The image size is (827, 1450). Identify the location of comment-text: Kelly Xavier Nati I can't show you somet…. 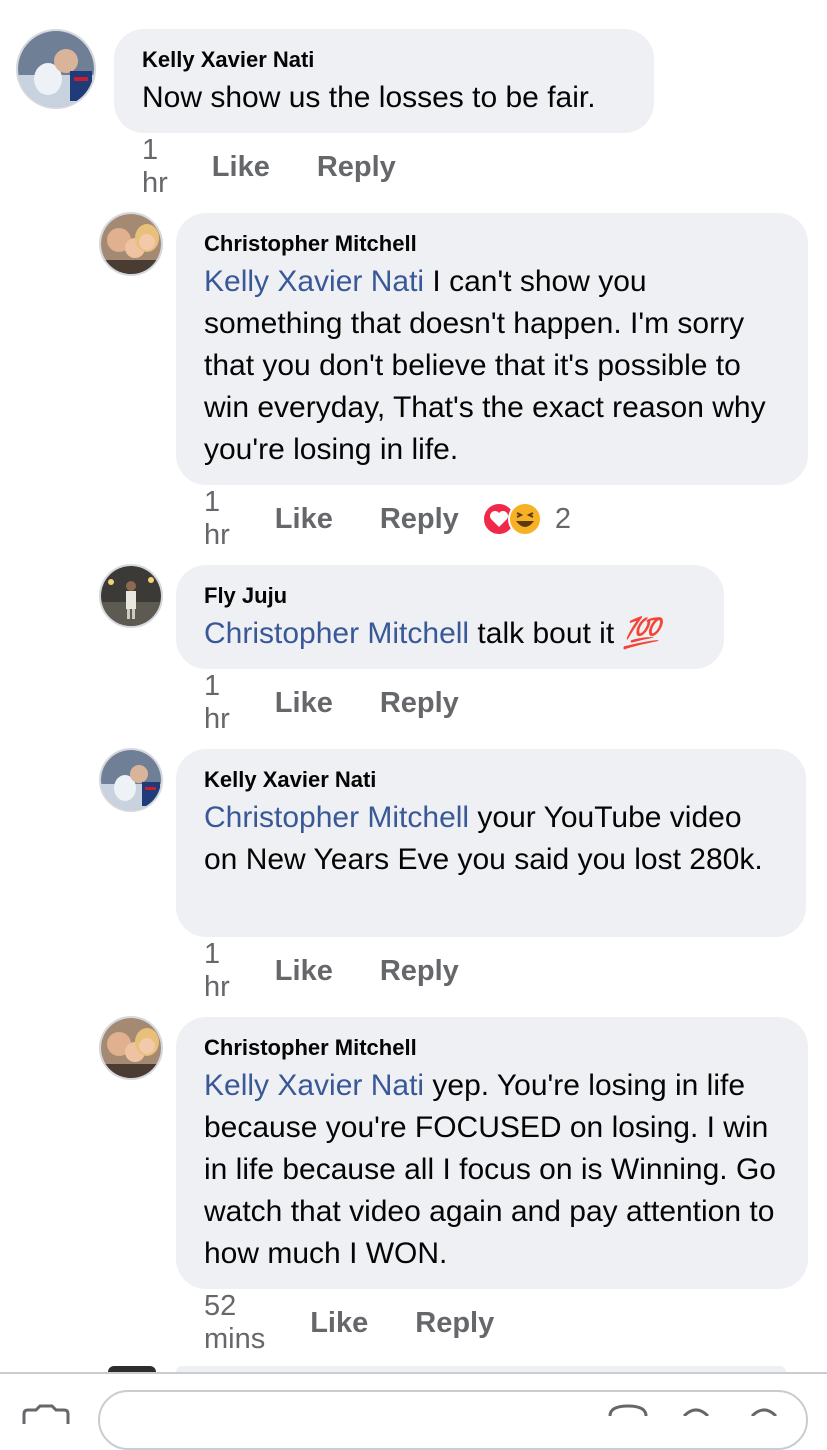
(492, 366).